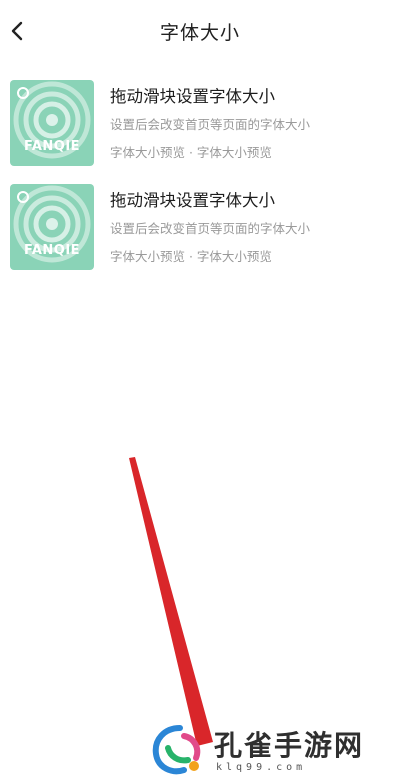 The height and width of the screenshot is (781, 400). Describe the element at coordinates (261, 767) in the screenshot. I see `watermark-domain: klq99.com` at that location.